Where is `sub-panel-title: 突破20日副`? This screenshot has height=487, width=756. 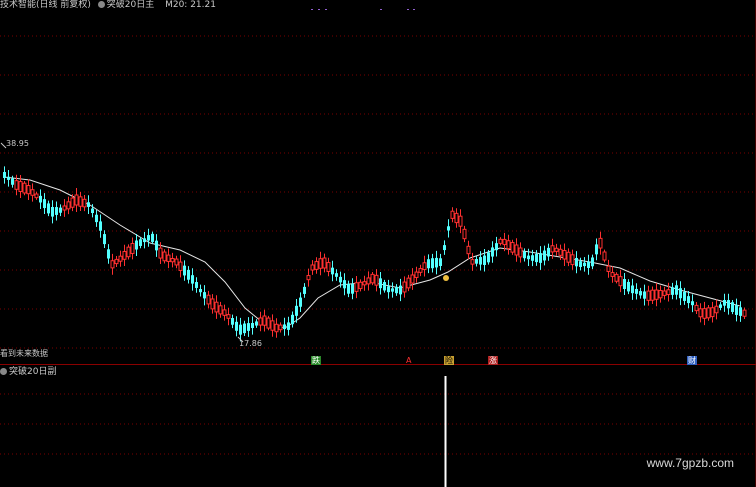 sub-panel-title: 突破20日副 is located at coordinates (30, 372).